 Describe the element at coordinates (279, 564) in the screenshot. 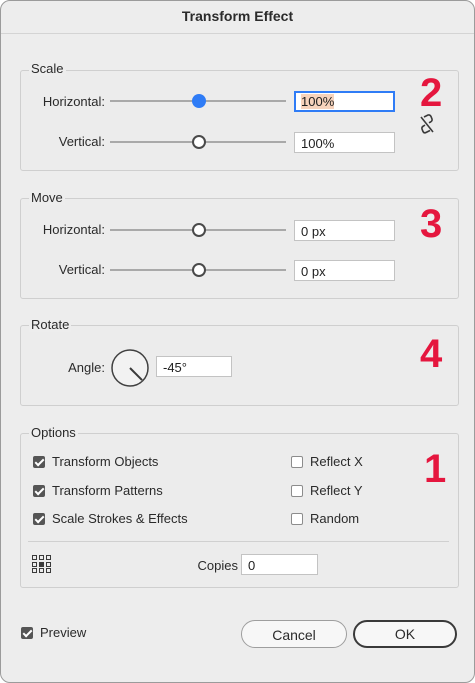

I see `copies-field: 0` at that location.